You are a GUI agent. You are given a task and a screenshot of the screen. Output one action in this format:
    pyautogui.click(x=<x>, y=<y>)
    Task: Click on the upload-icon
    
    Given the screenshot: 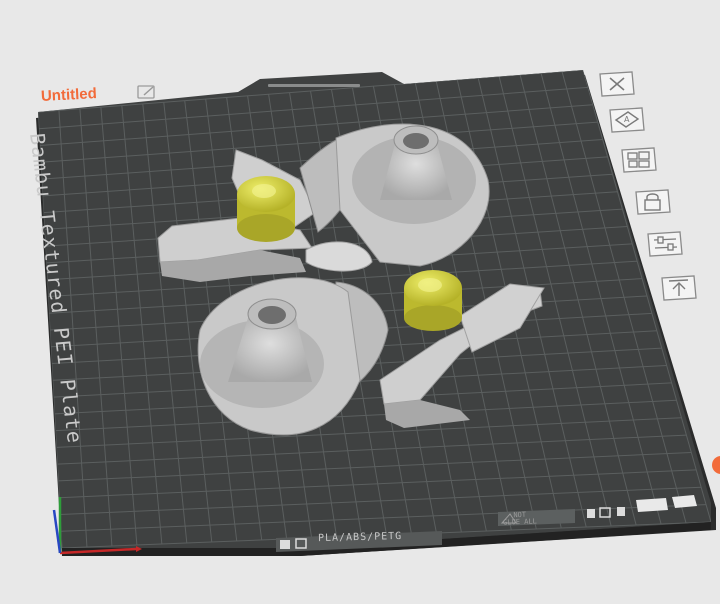 What is the action you would take?
    pyautogui.click(x=679, y=288)
    